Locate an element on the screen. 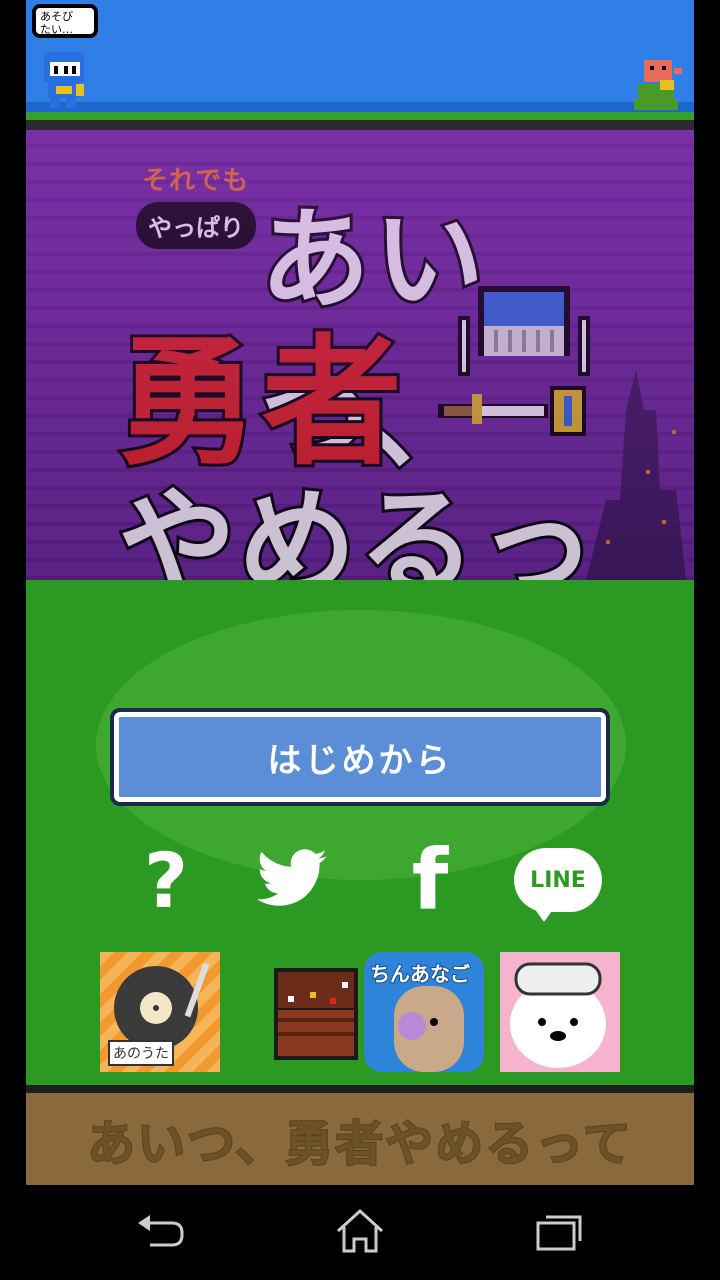 Image resolution: width=720 pixels, height=1280 pixels. back-arrow-icon is located at coordinates (161, 1231).